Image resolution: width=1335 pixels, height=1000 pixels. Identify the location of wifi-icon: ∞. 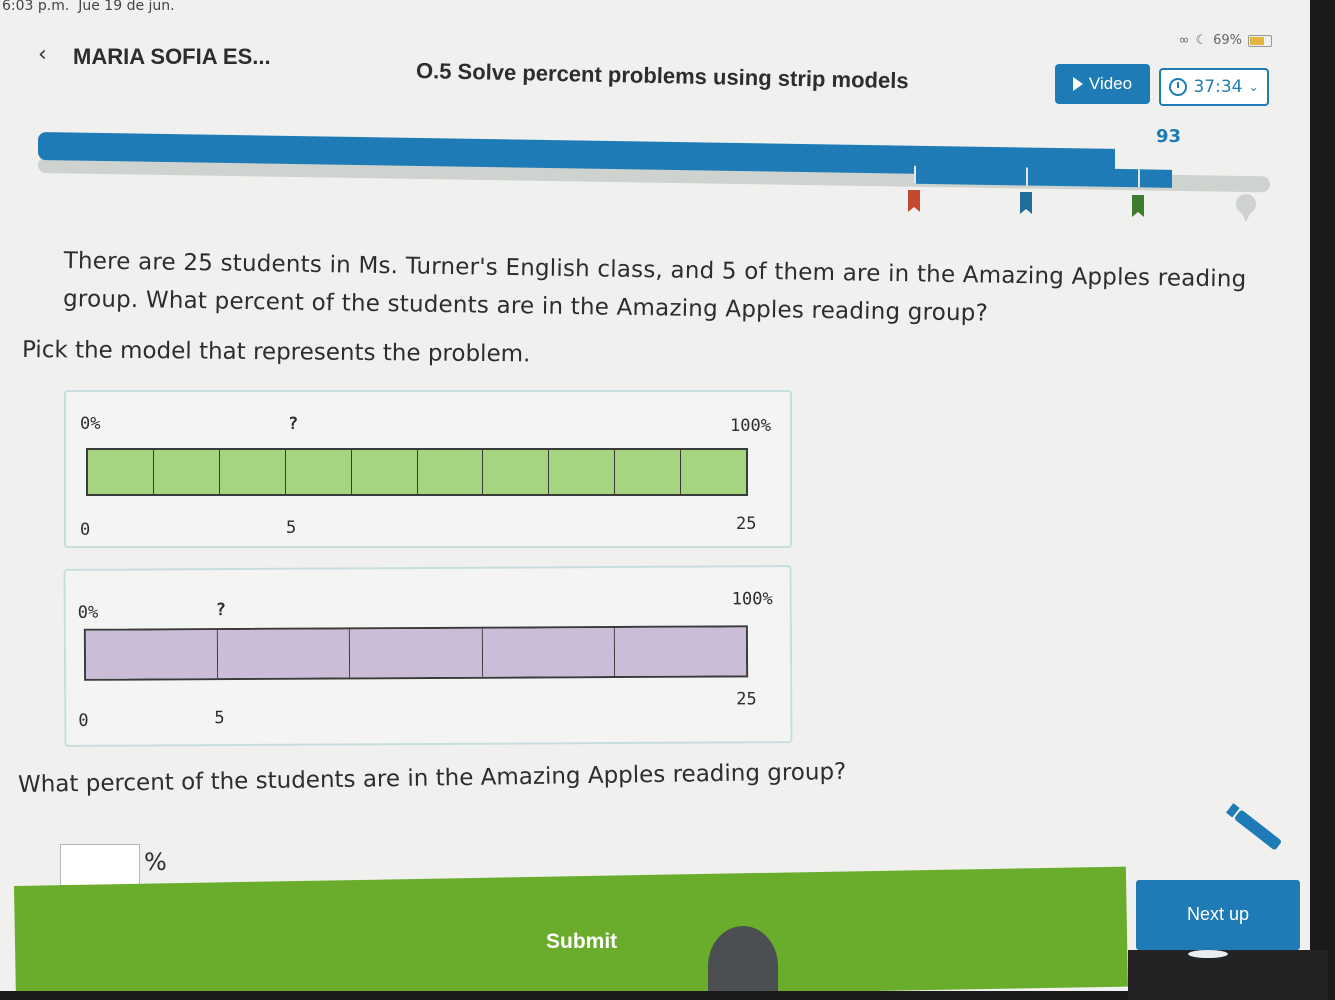
(1184, 40).